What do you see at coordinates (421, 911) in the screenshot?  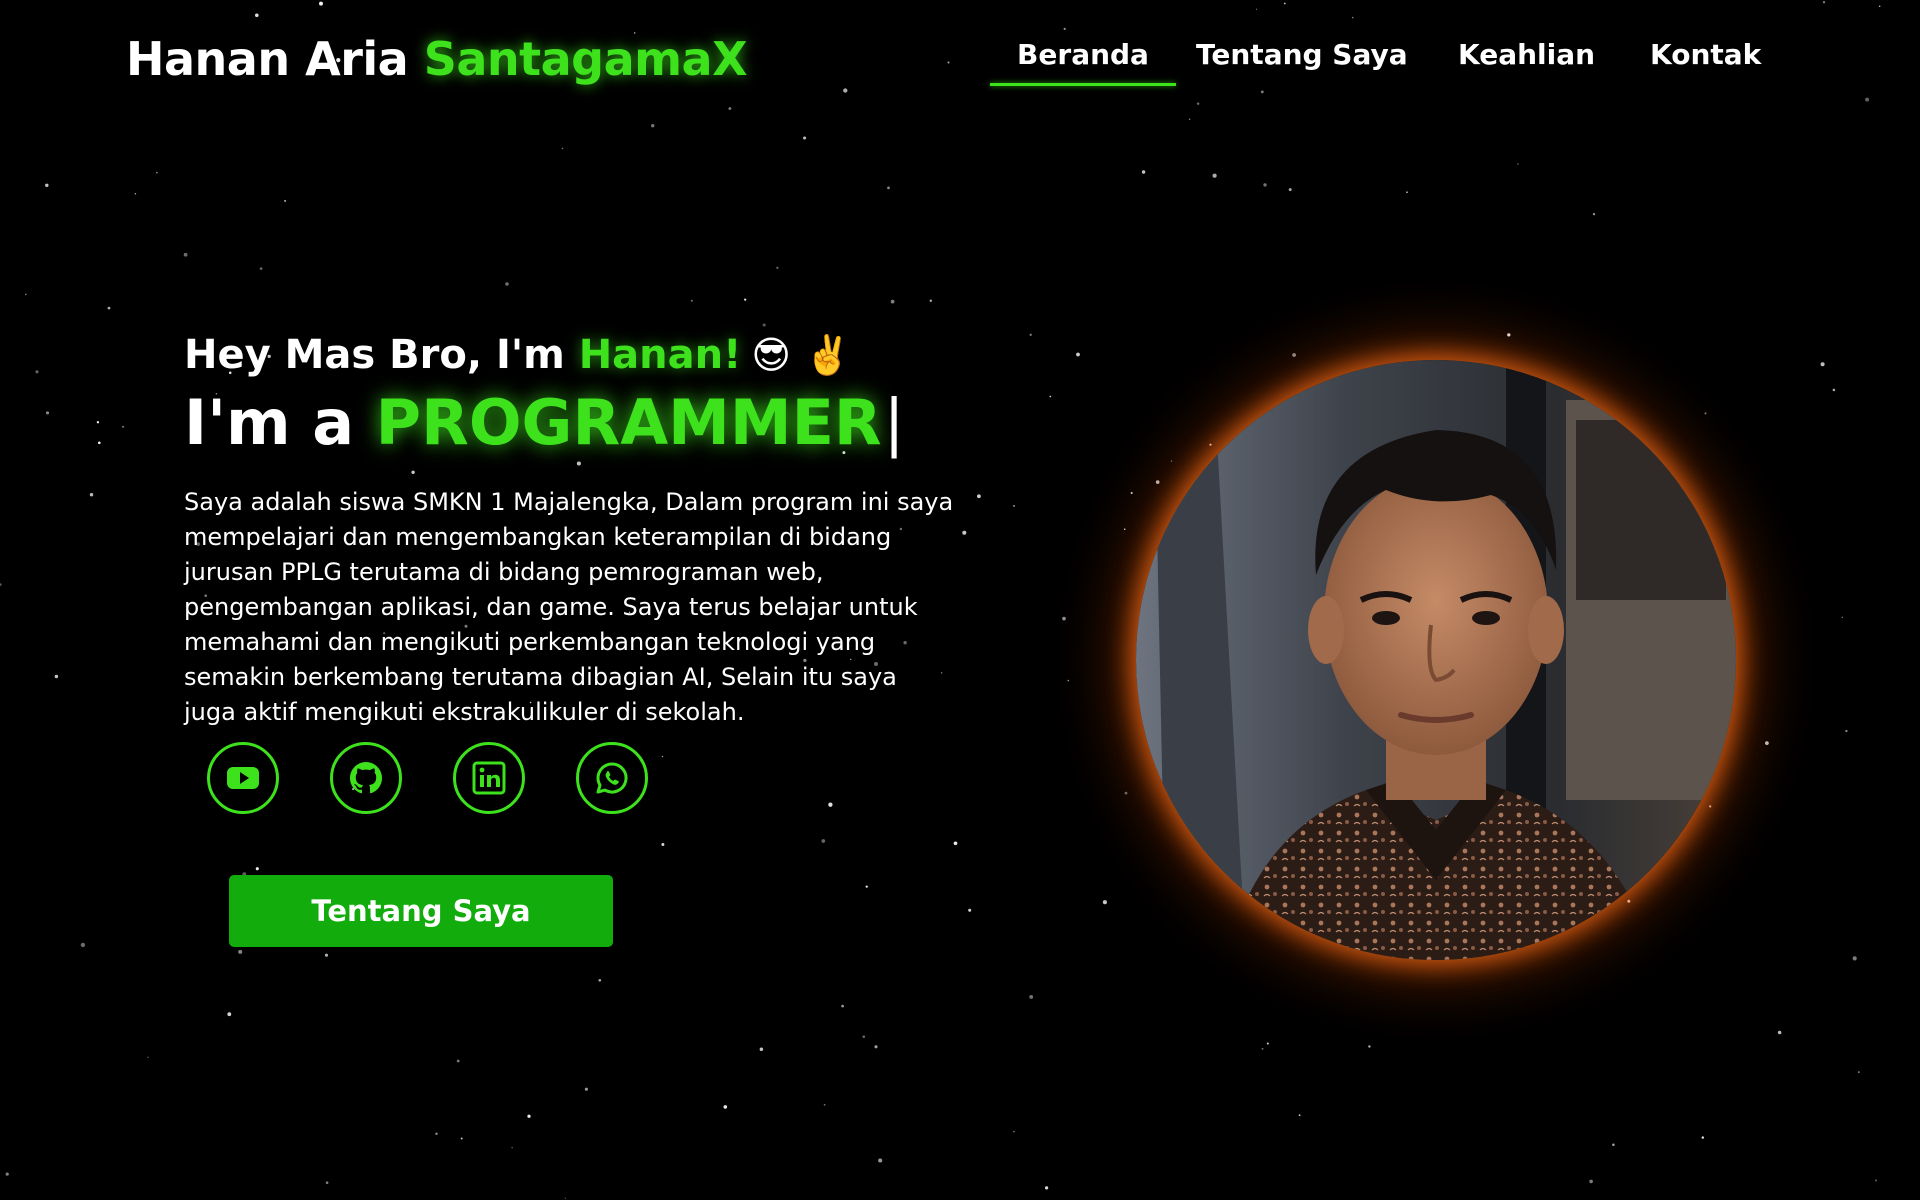 I see `tentang-saya-button: Tentang Saya` at bounding box center [421, 911].